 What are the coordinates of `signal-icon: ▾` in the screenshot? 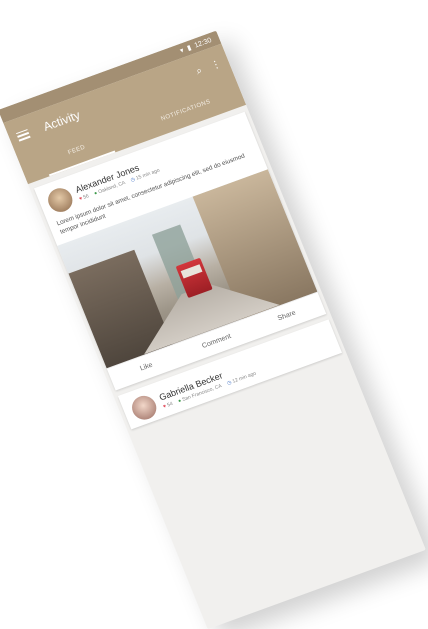 It's located at (182, 51).